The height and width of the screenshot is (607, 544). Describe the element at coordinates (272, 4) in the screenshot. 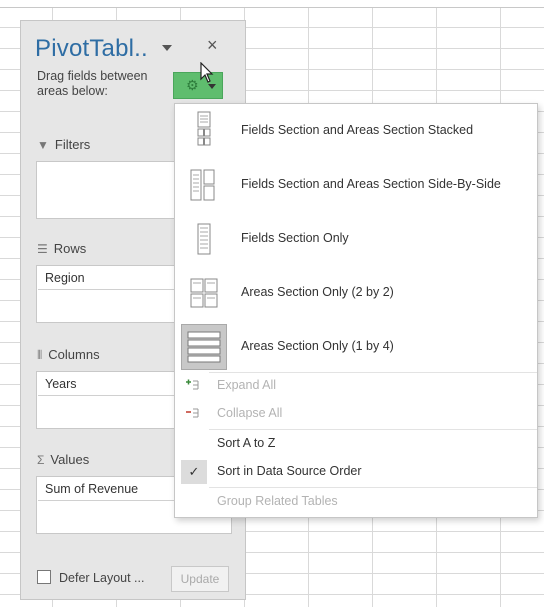

I see `grid-top-border` at that location.